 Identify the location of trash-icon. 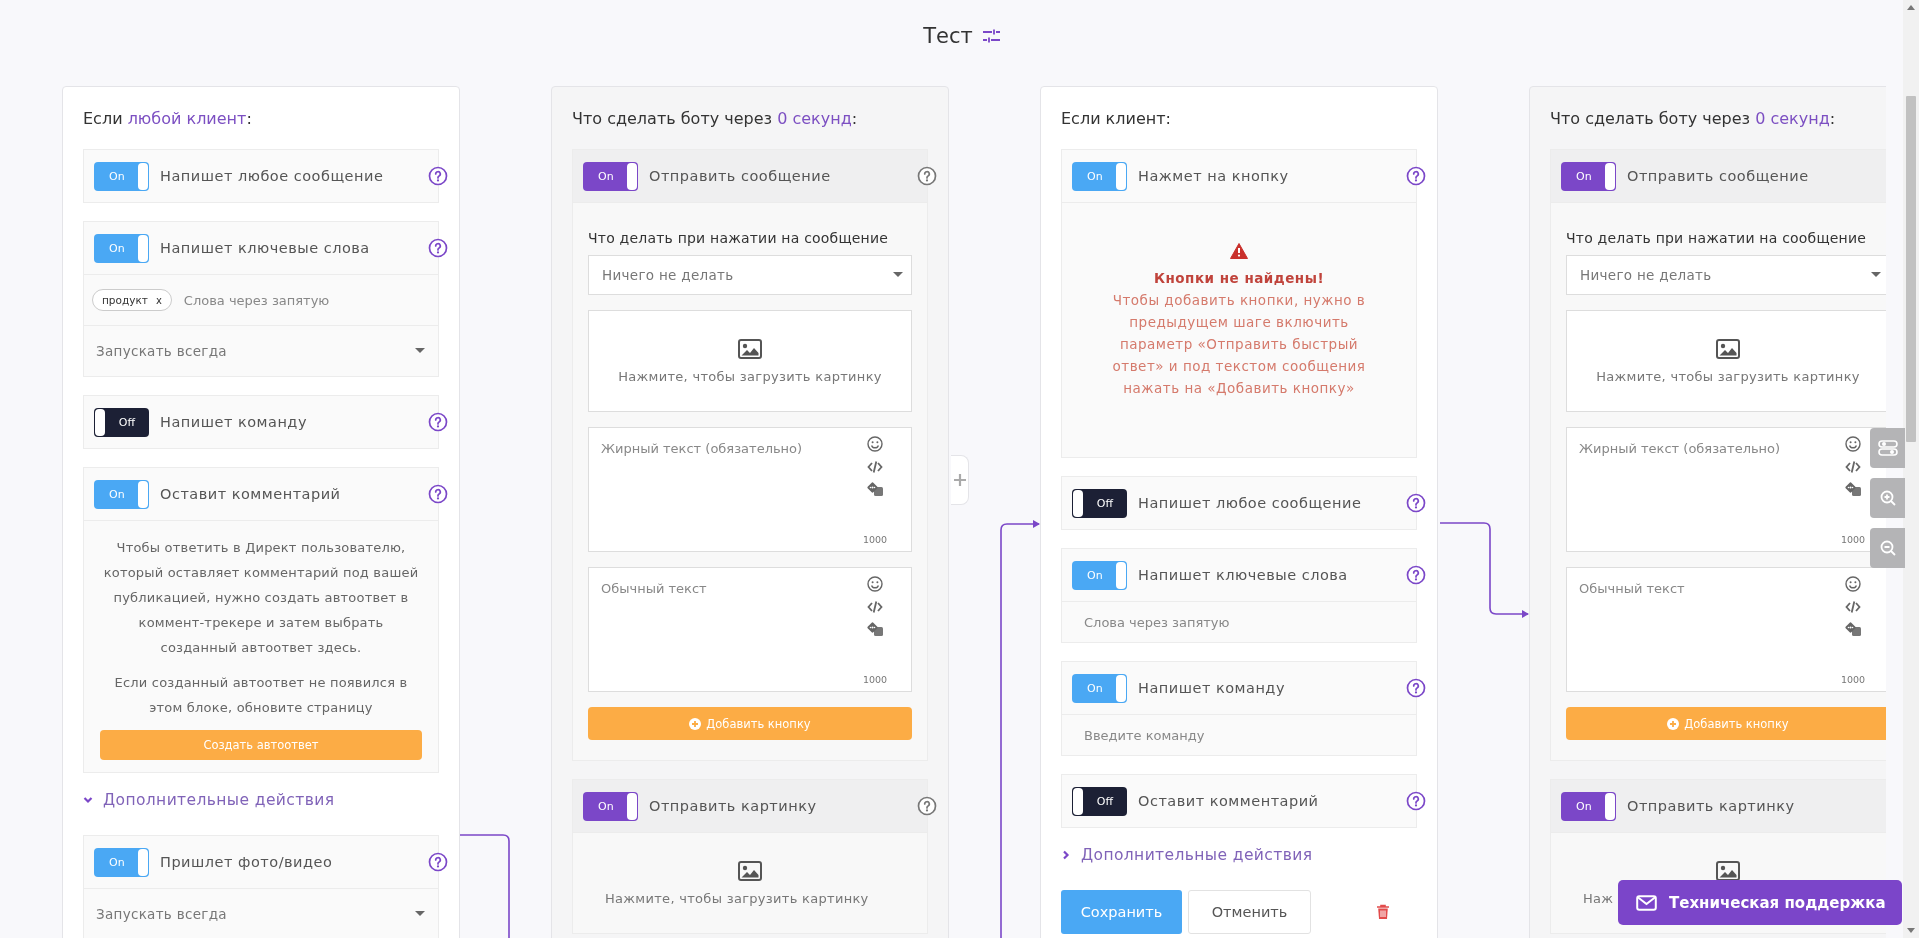
(1383, 912).